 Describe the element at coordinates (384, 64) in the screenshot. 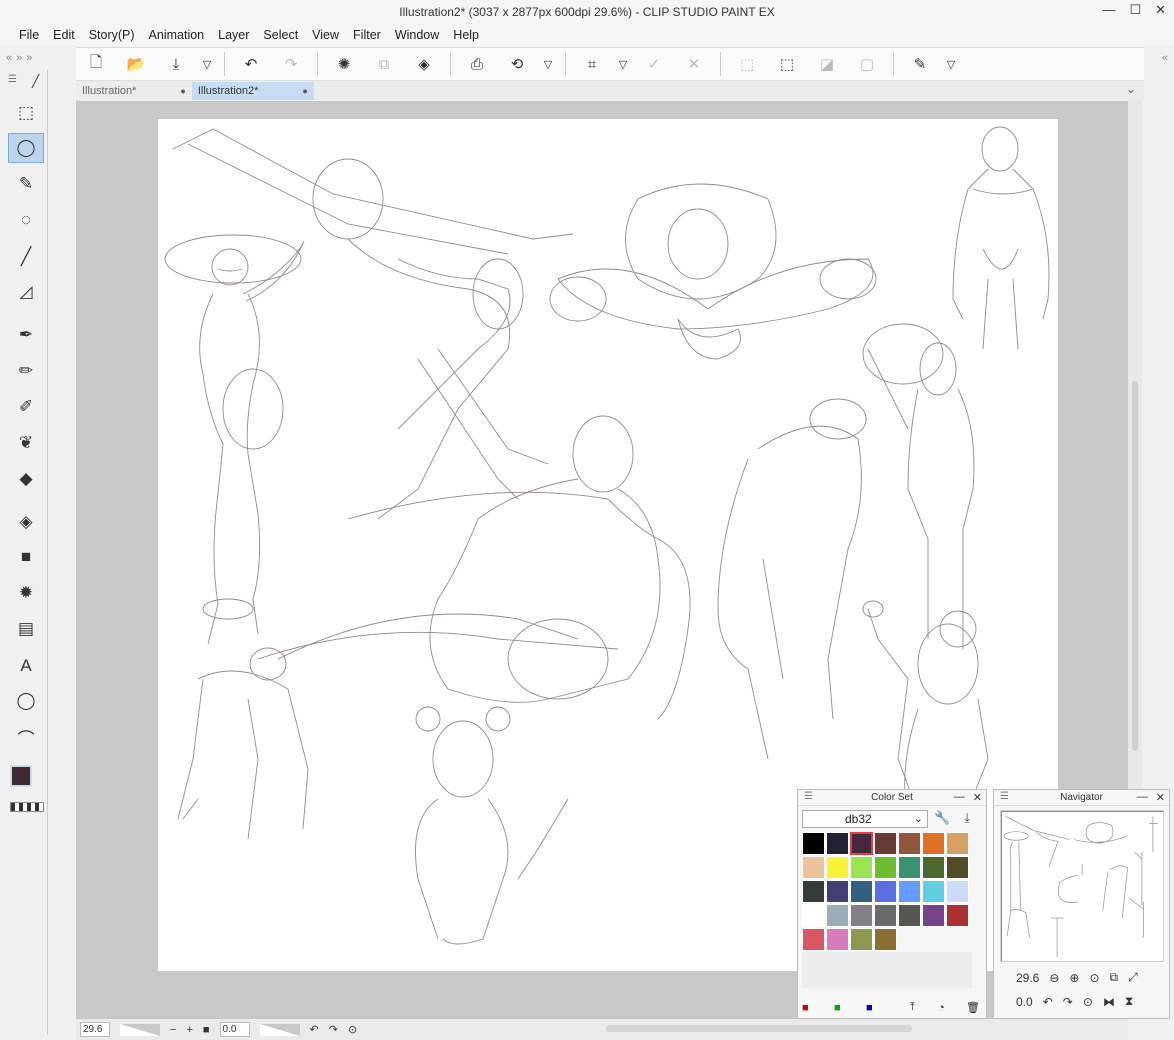

I see `copy-button: ⧉` at that location.